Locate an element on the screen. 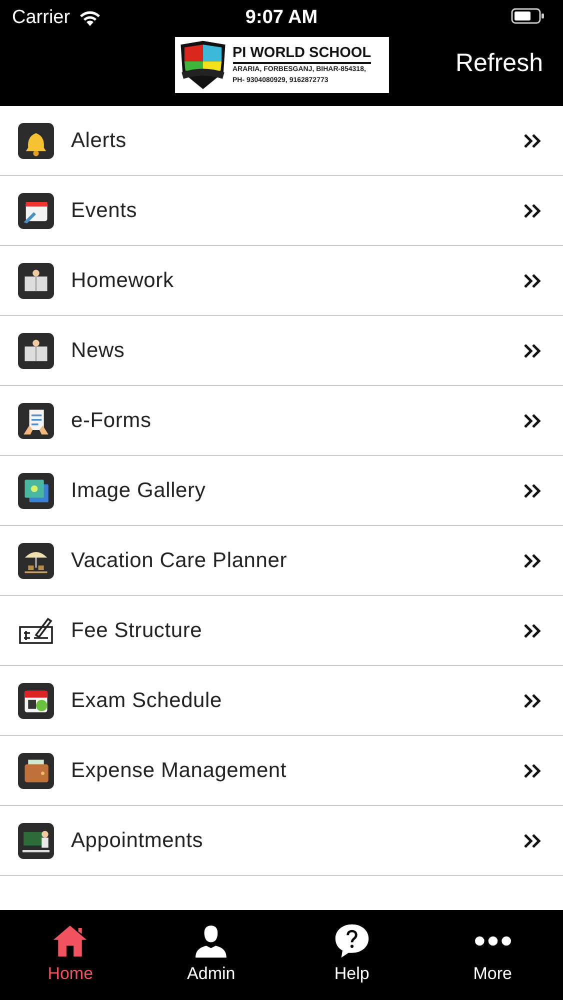  menu-item-label: Homework is located at coordinates (123, 280).